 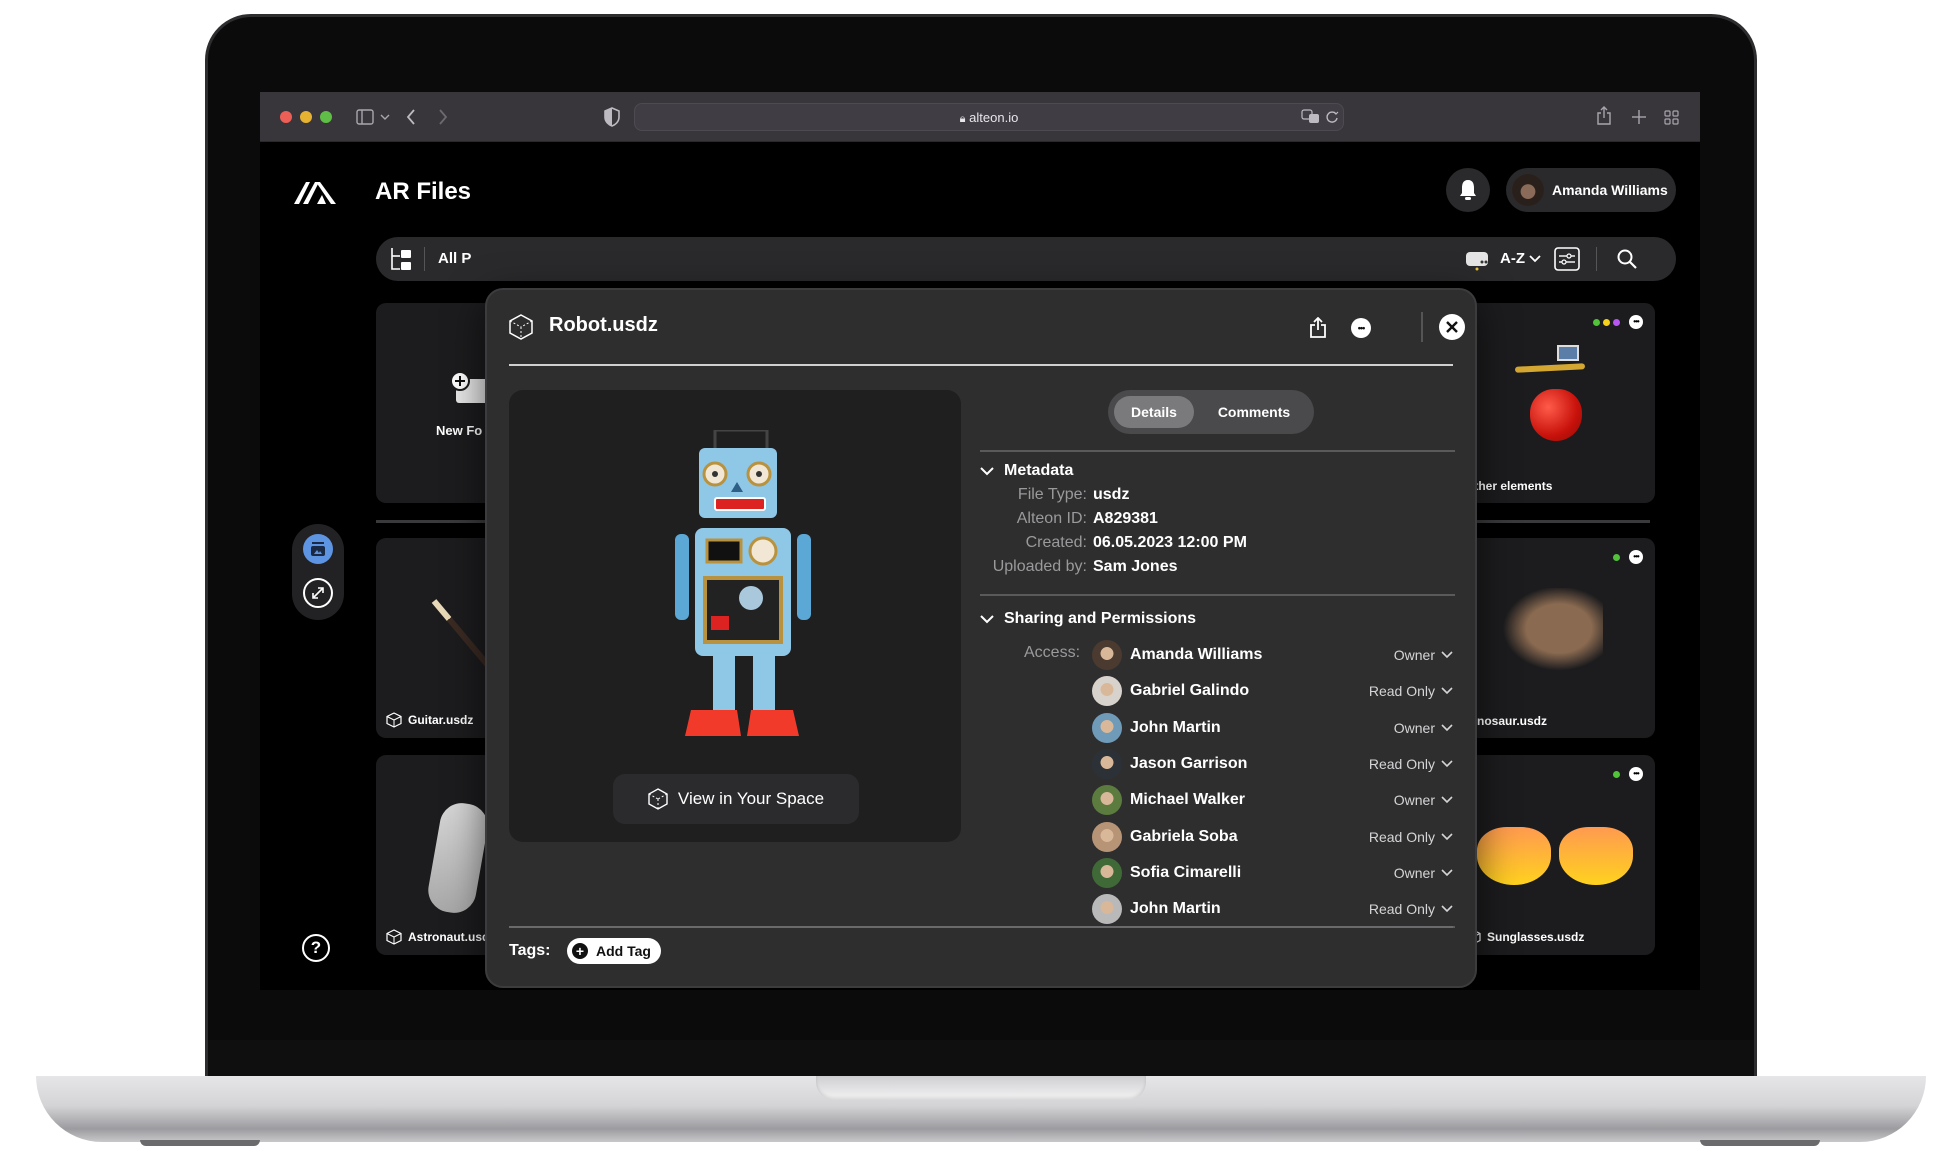 What do you see at coordinates (1512, 258) in the screenshot?
I see `sort-label: A-Z` at bounding box center [1512, 258].